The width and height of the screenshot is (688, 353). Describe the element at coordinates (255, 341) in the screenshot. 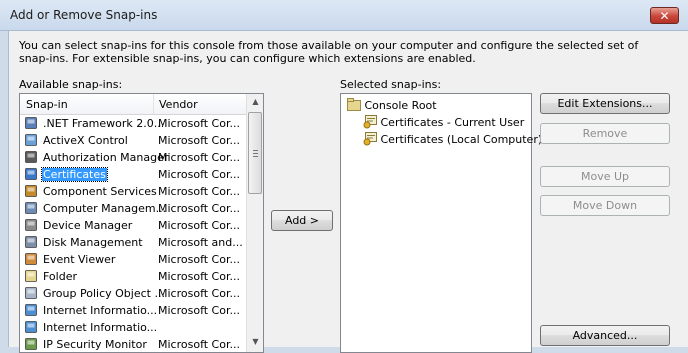

I see `scroll-down-arrow-icon: ▼` at that location.